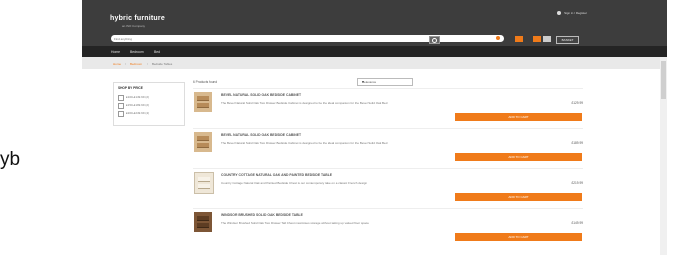 The height and width of the screenshot is (255, 677). I want to click on product-price: £149.99, so click(577, 223).